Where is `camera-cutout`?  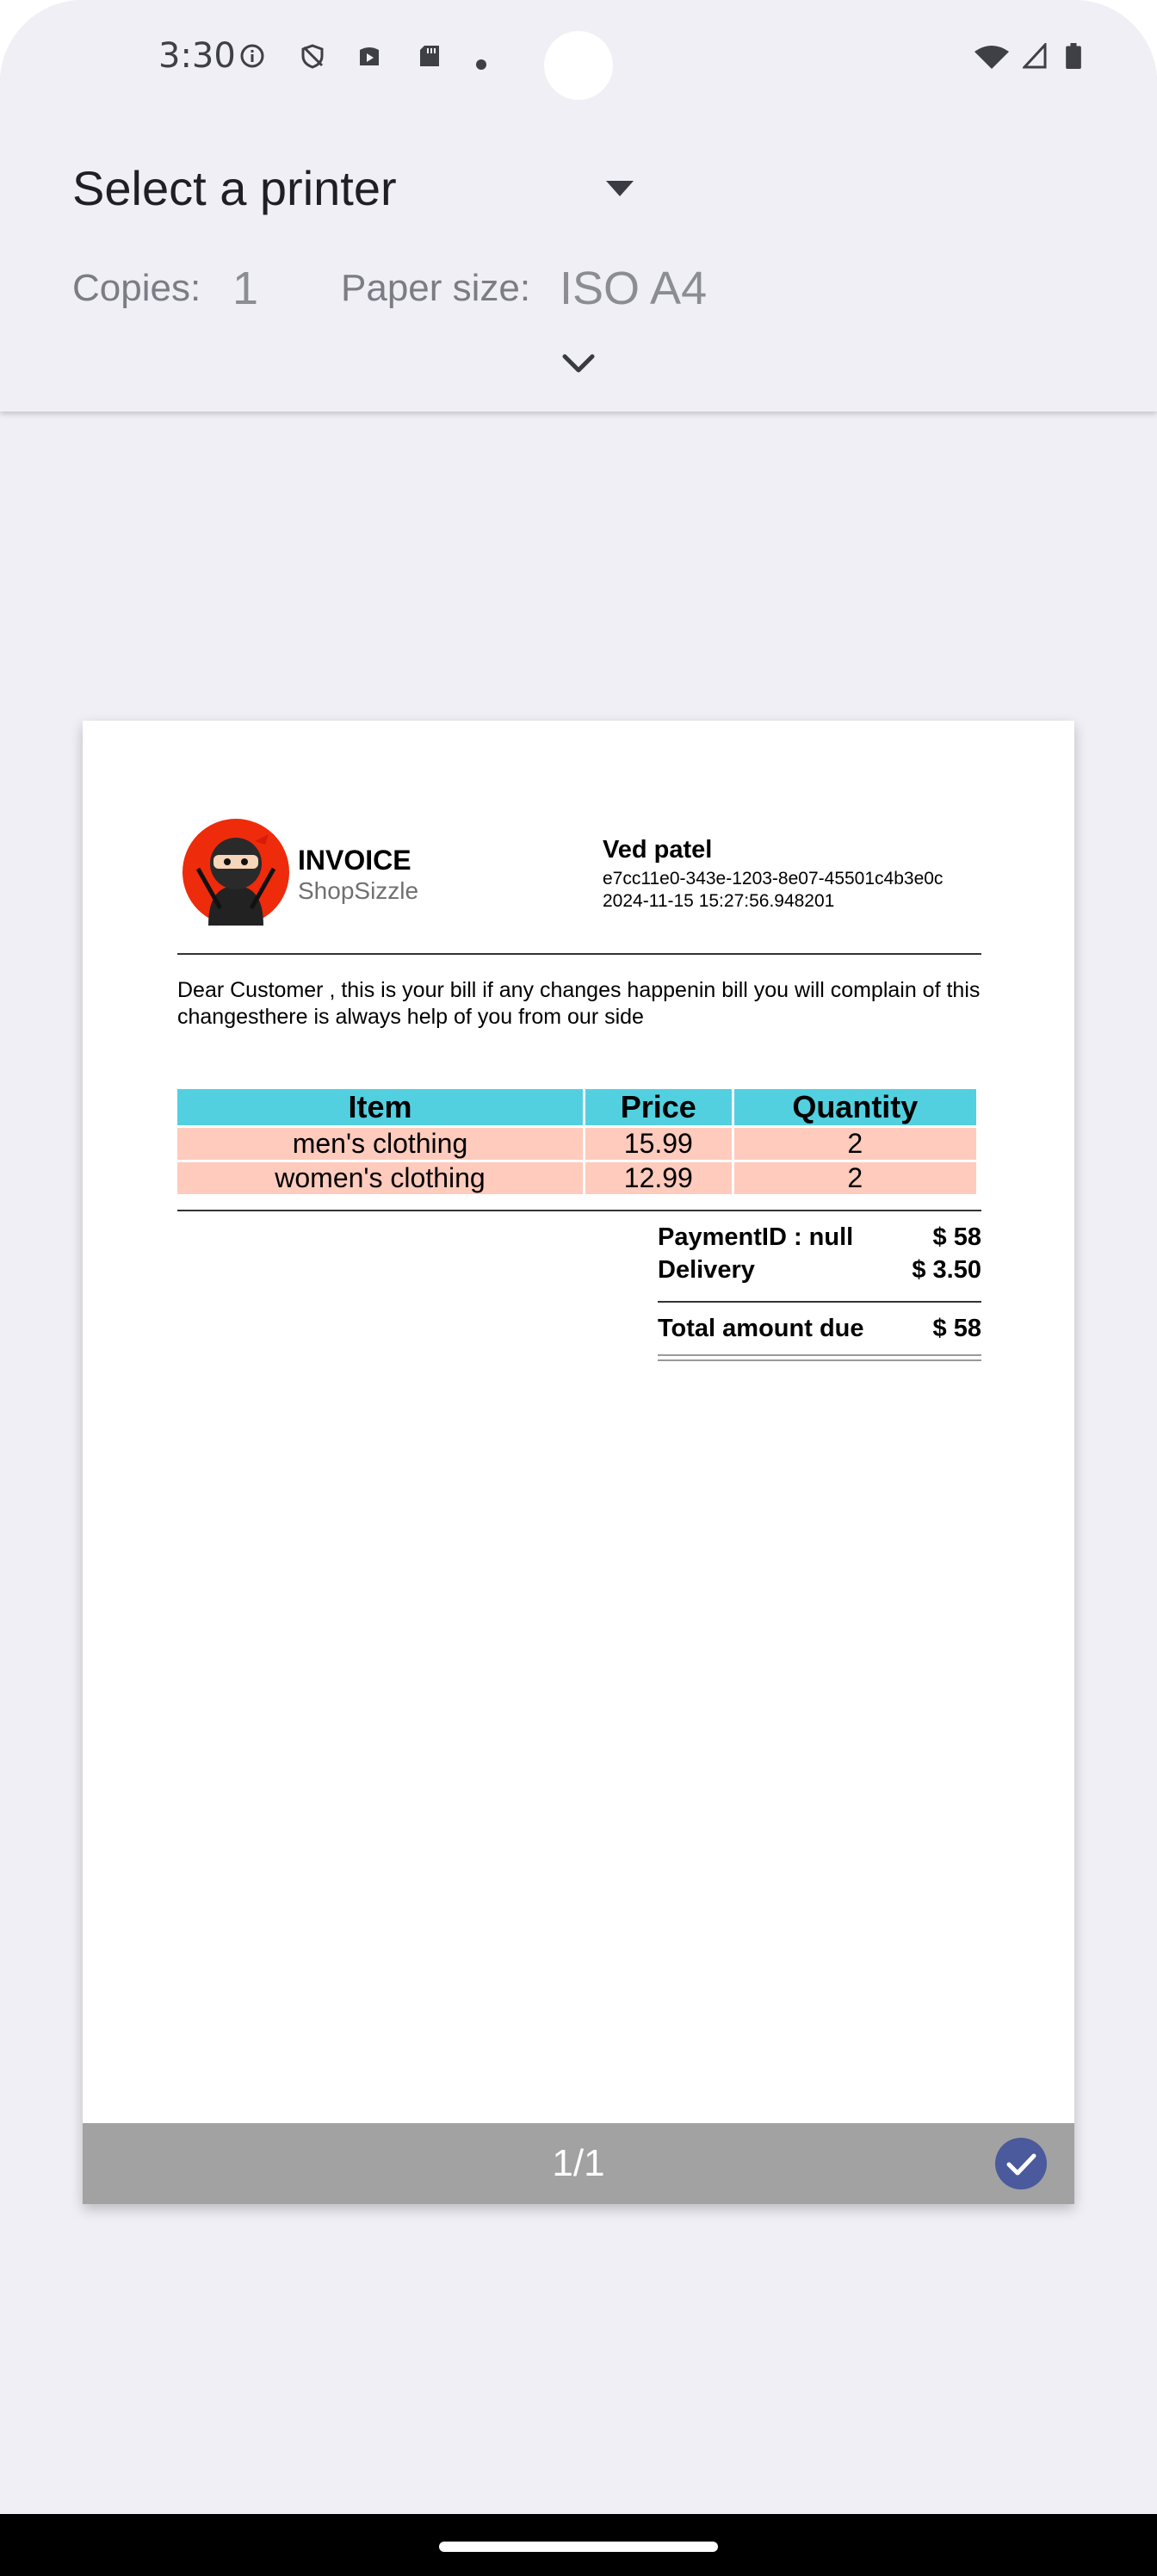
camera-cutout is located at coordinates (579, 65).